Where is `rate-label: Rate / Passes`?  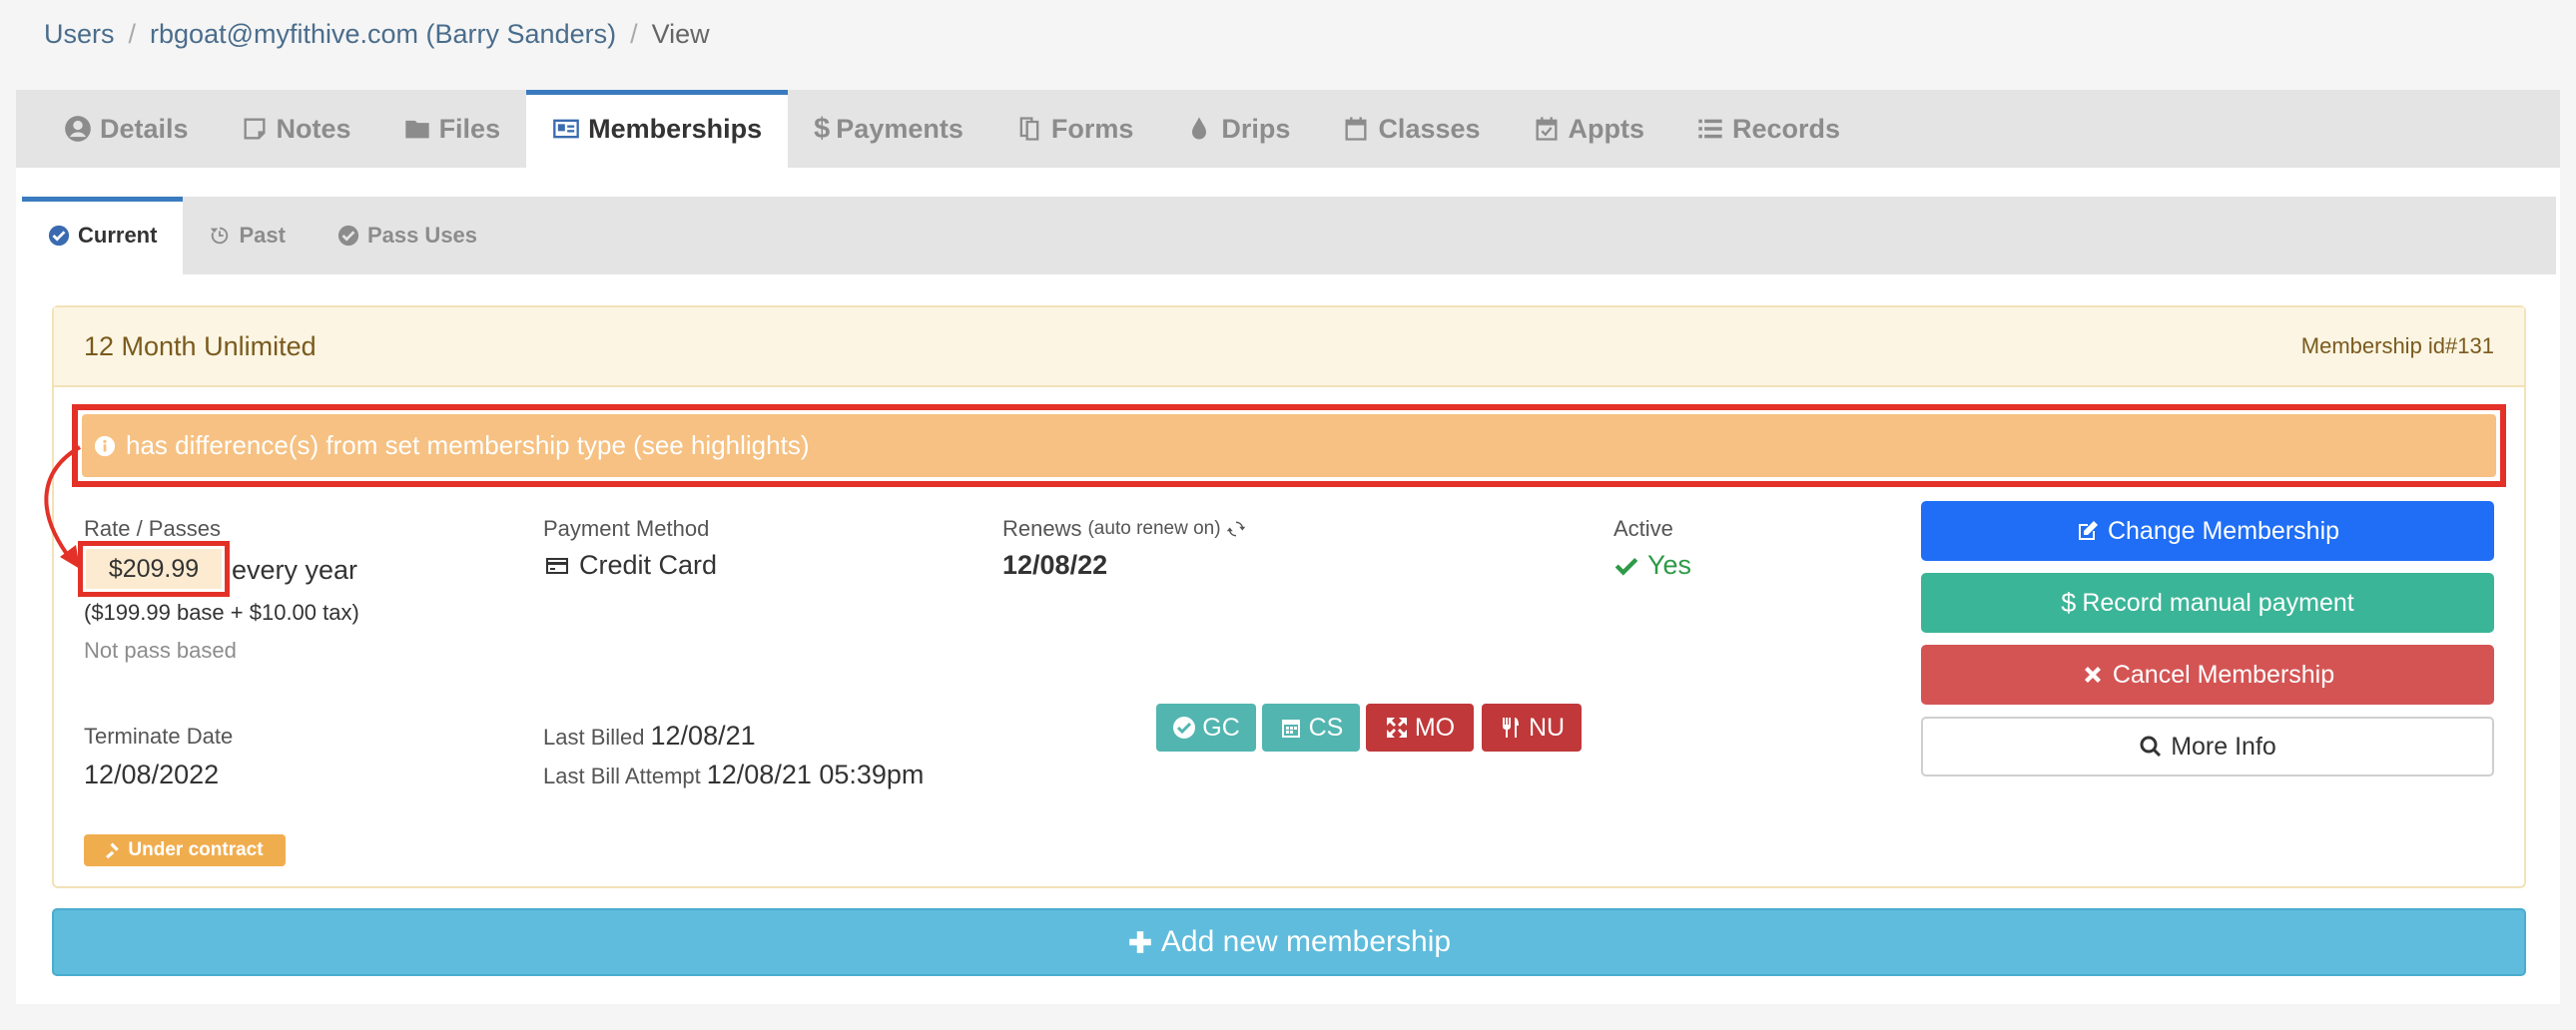 rate-label: Rate / Passes is located at coordinates (152, 528).